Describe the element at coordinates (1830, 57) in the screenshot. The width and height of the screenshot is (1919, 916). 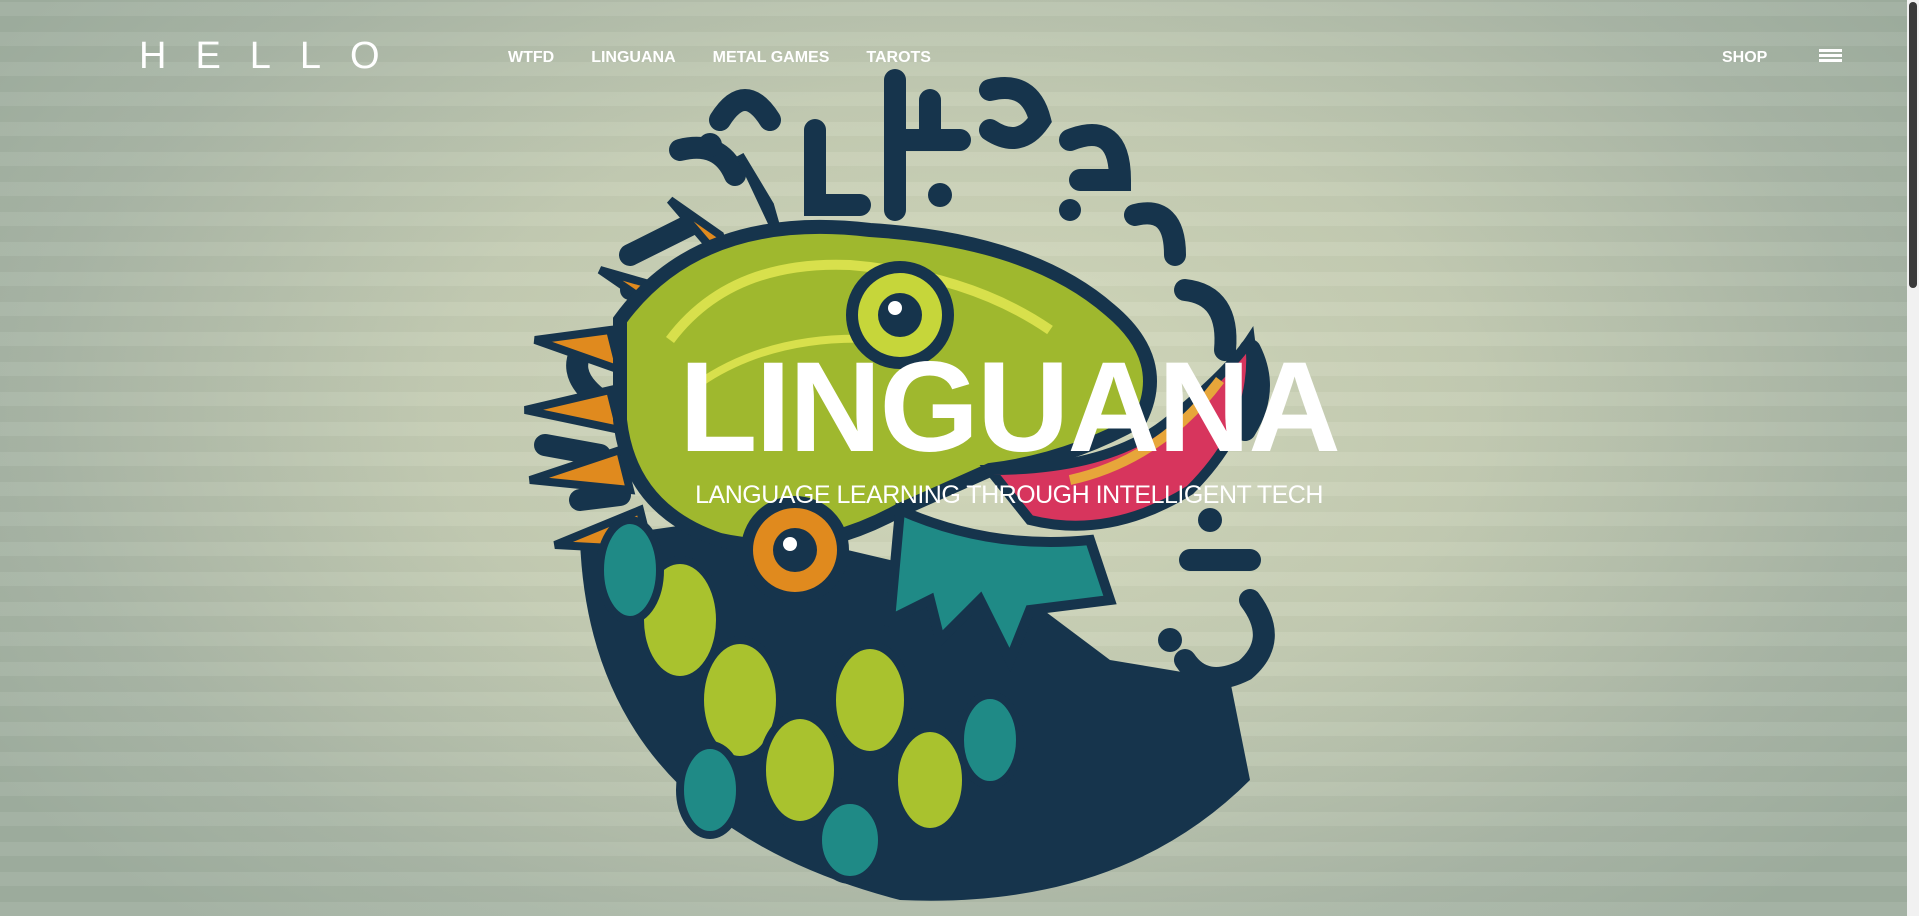
I see `hamburger-menu-icon` at that location.